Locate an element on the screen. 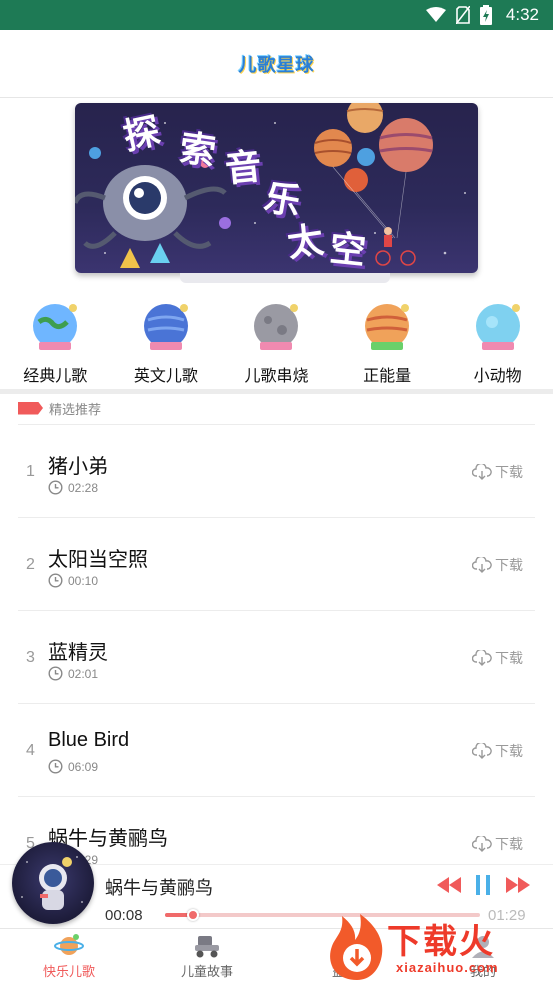 Image resolution: width=553 pixels, height=983 pixels. song-duration-text: 06:09 is located at coordinates (83, 766).